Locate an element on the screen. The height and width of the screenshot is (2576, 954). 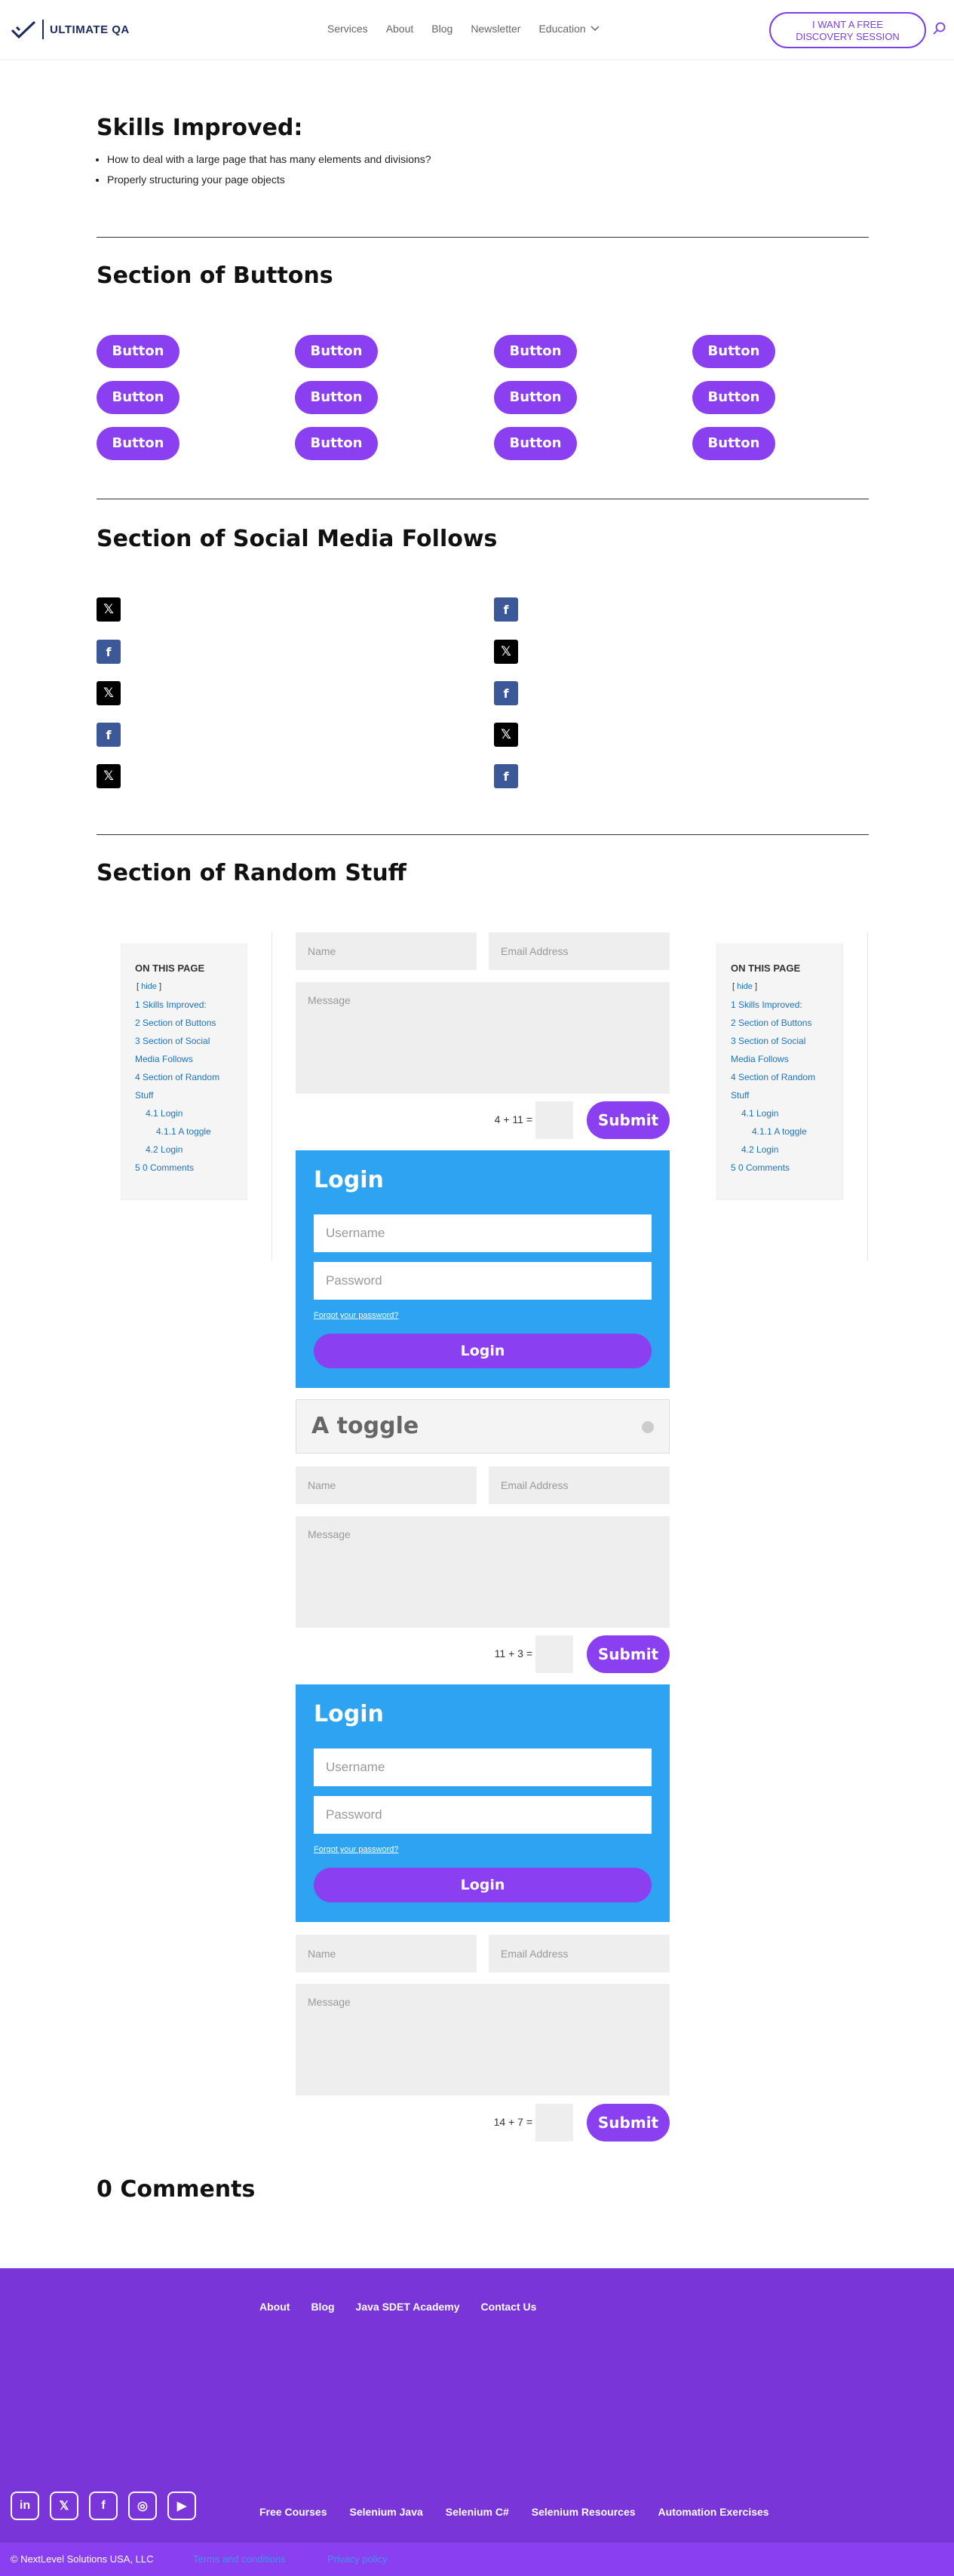
footer-link-selenium-java: Selenium Java is located at coordinates (385, 2512).